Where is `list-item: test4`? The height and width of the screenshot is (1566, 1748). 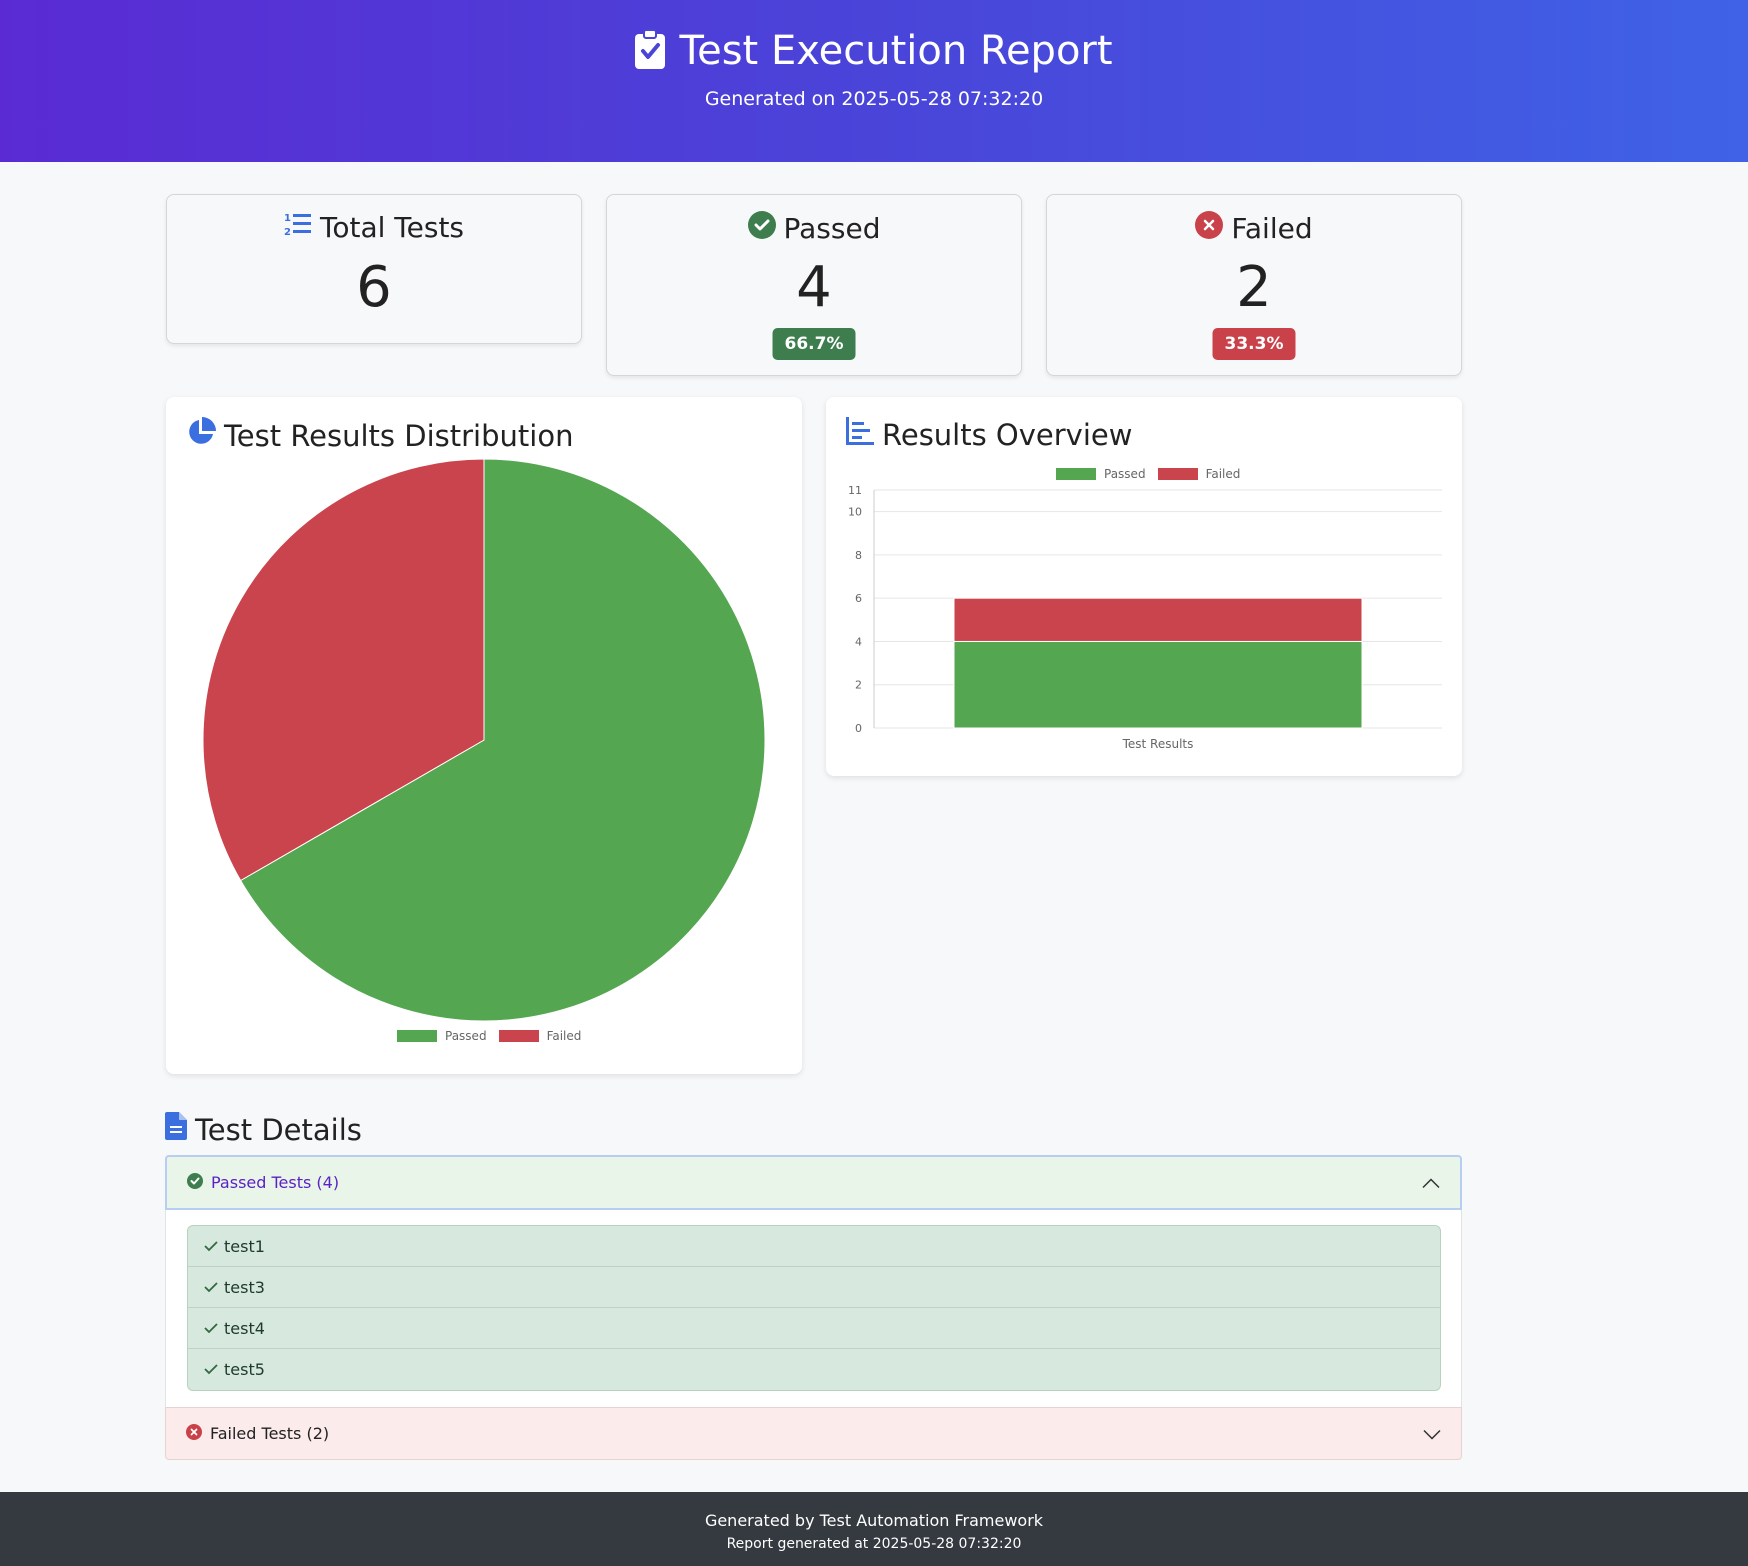
list-item: test4 is located at coordinates (814, 1328).